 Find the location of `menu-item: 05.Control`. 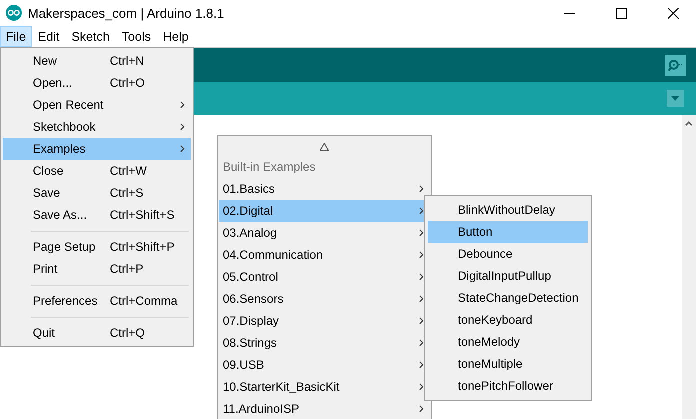

menu-item: 05.Control is located at coordinates (324, 277).